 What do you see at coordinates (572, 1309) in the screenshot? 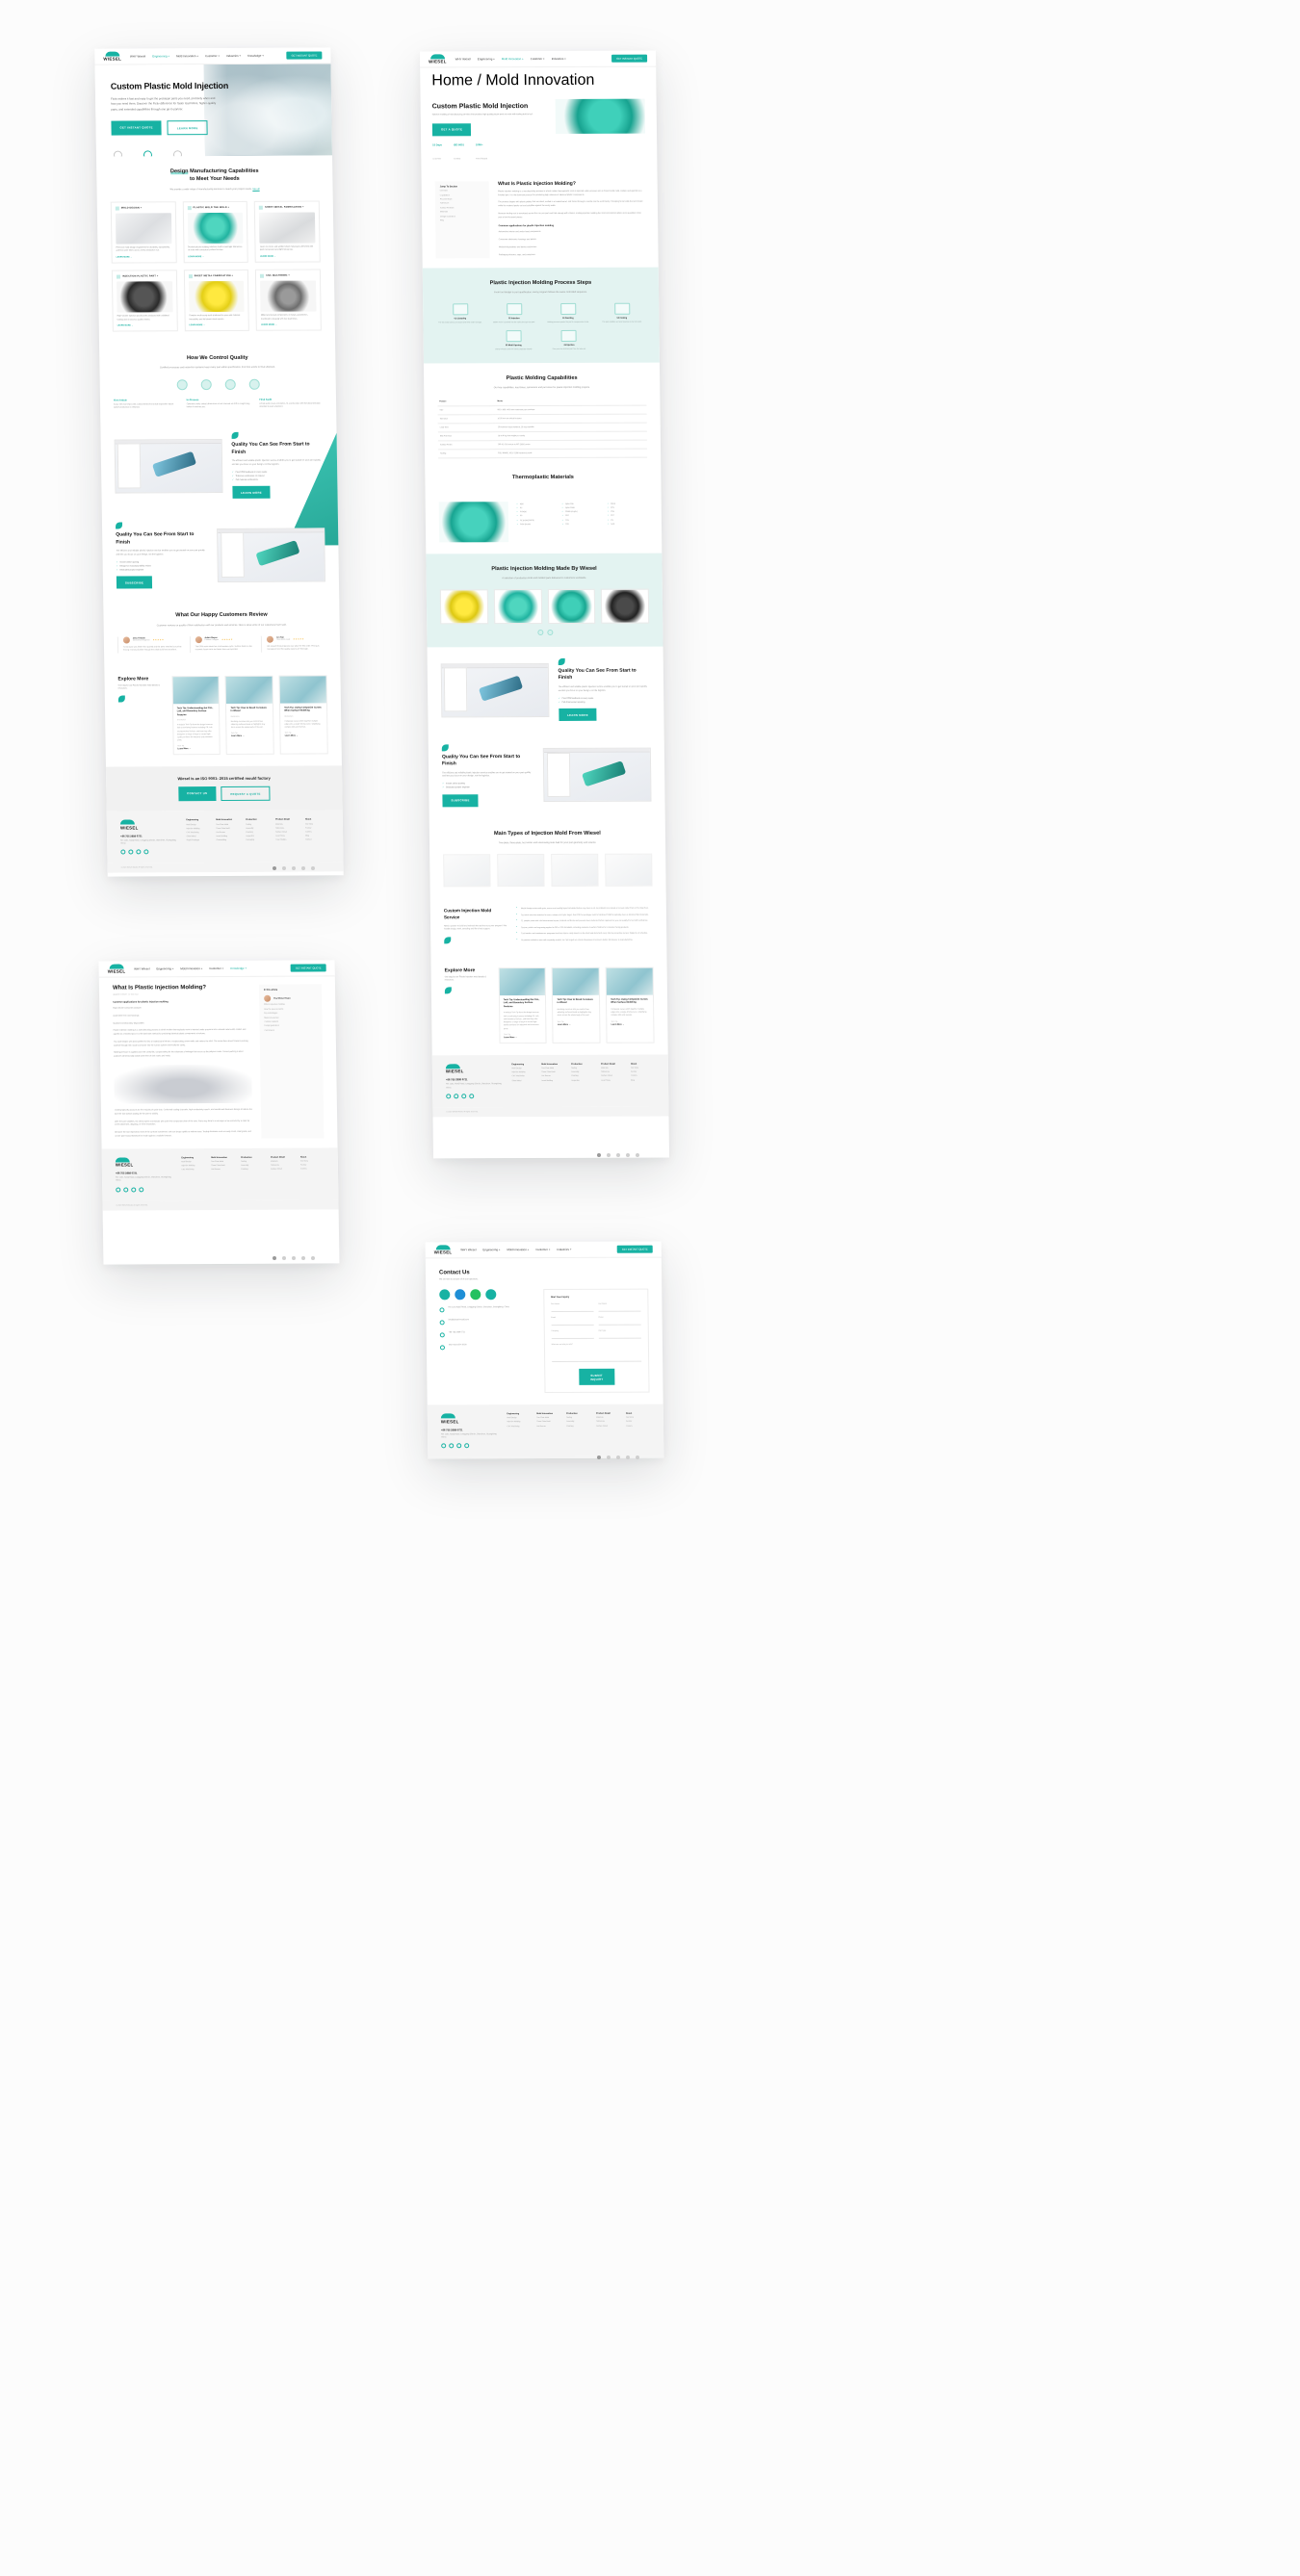
I see `first-name-input` at bounding box center [572, 1309].